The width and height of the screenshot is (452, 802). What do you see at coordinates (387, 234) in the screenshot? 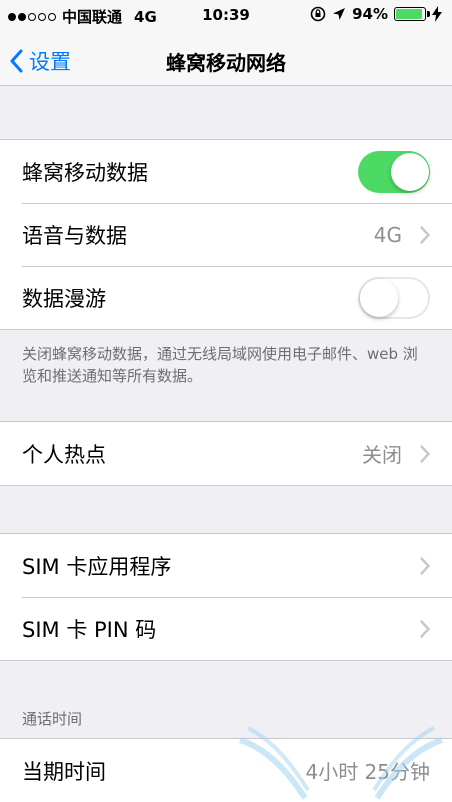
I see `voice-data-value: 4G` at bounding box center [387, 234].